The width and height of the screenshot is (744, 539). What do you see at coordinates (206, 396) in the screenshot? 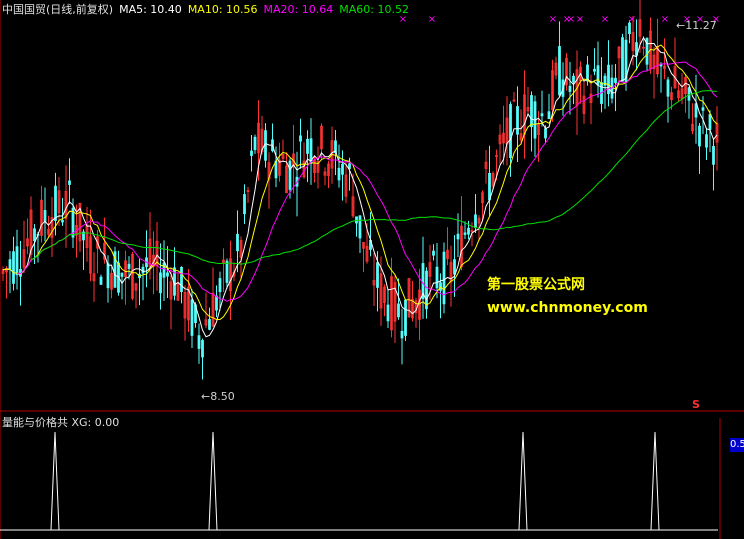
I see `low-arrow-icon: ←` at bounding box center [206, 396].